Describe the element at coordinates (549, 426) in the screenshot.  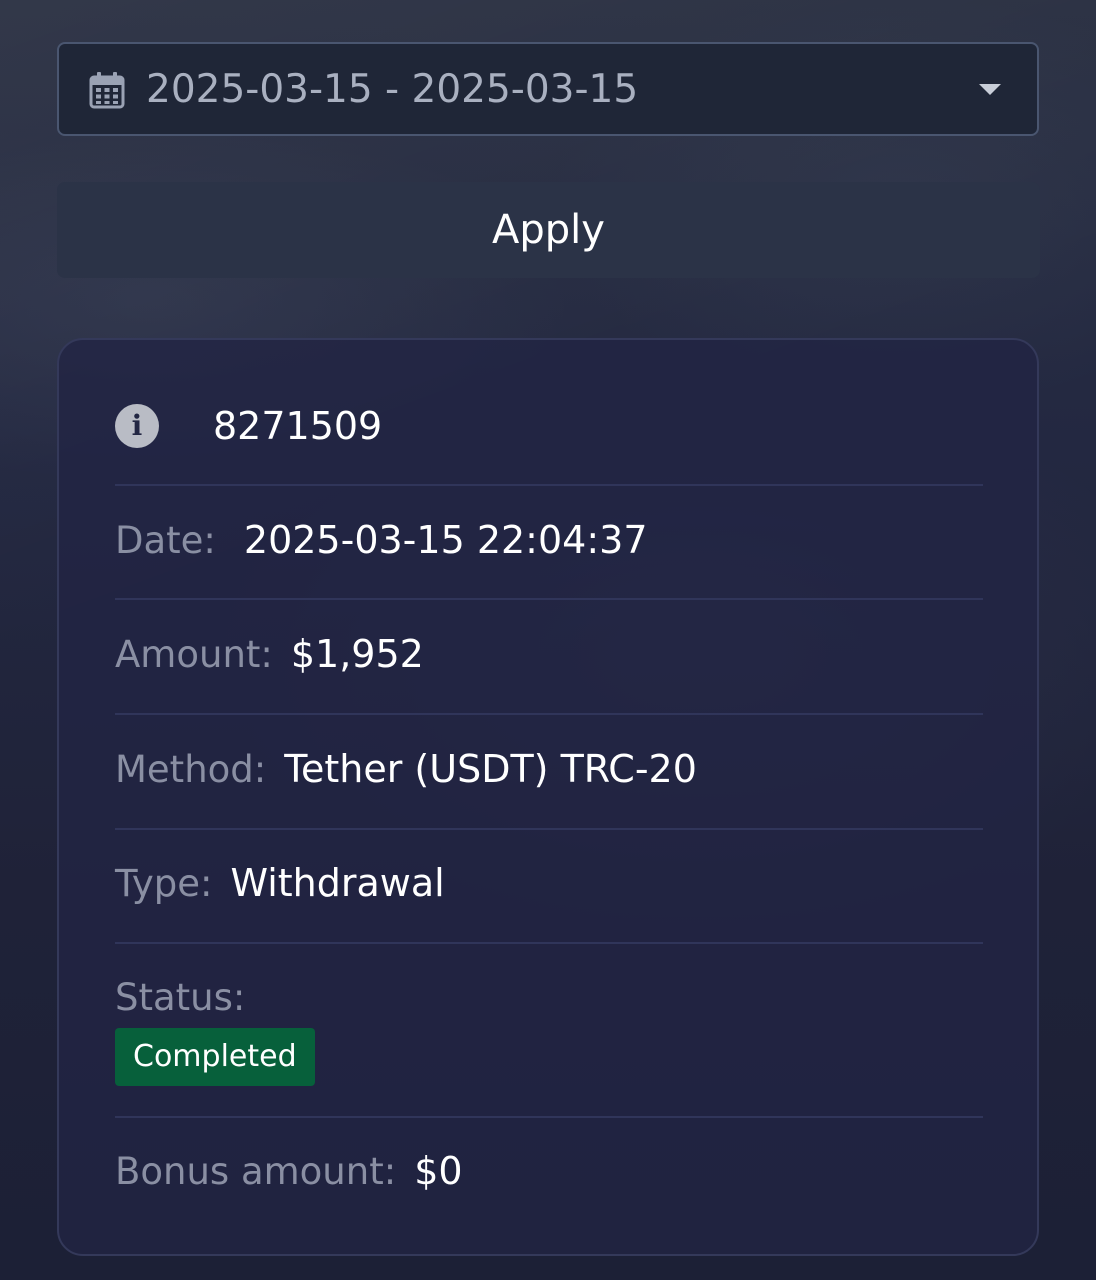
I see `transaction-id-row: i 8271509` at that location.